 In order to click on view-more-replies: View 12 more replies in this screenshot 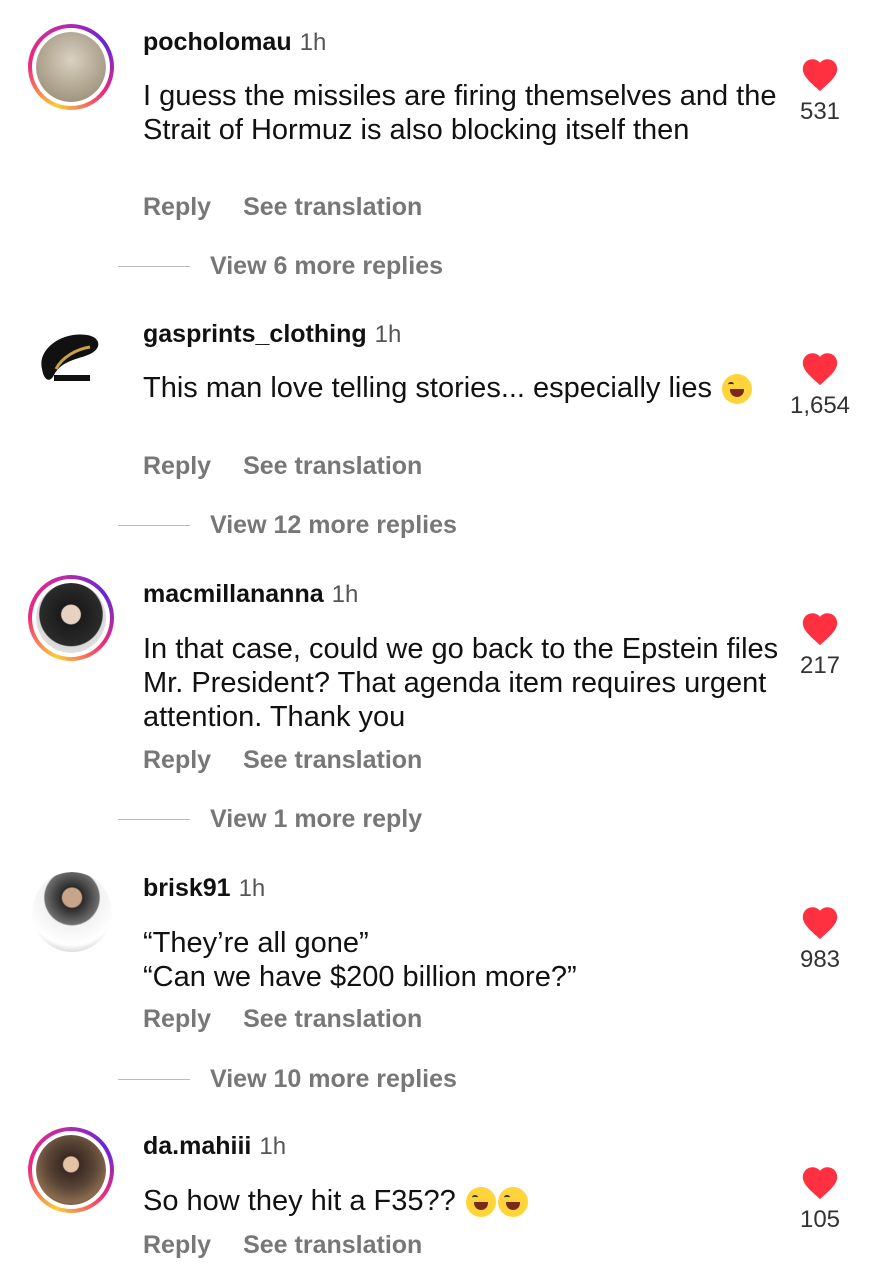, I will do `click(287, 525)`.